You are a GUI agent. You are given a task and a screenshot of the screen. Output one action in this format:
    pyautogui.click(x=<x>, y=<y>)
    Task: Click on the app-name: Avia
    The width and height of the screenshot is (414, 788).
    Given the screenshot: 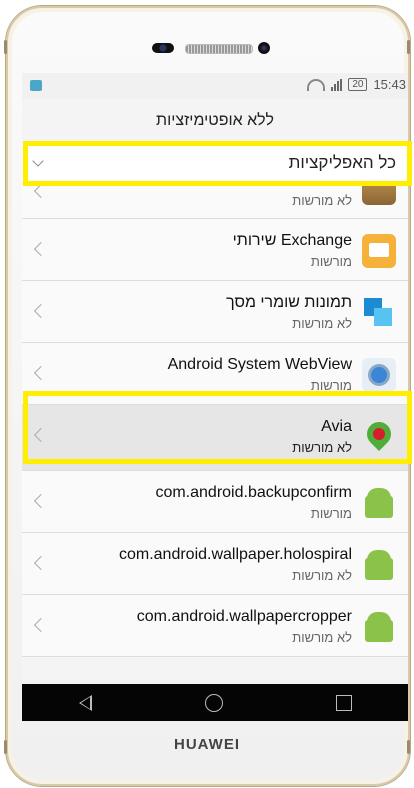 What is the action you would take?
    pyautogui.click(x=336, y=426)
    